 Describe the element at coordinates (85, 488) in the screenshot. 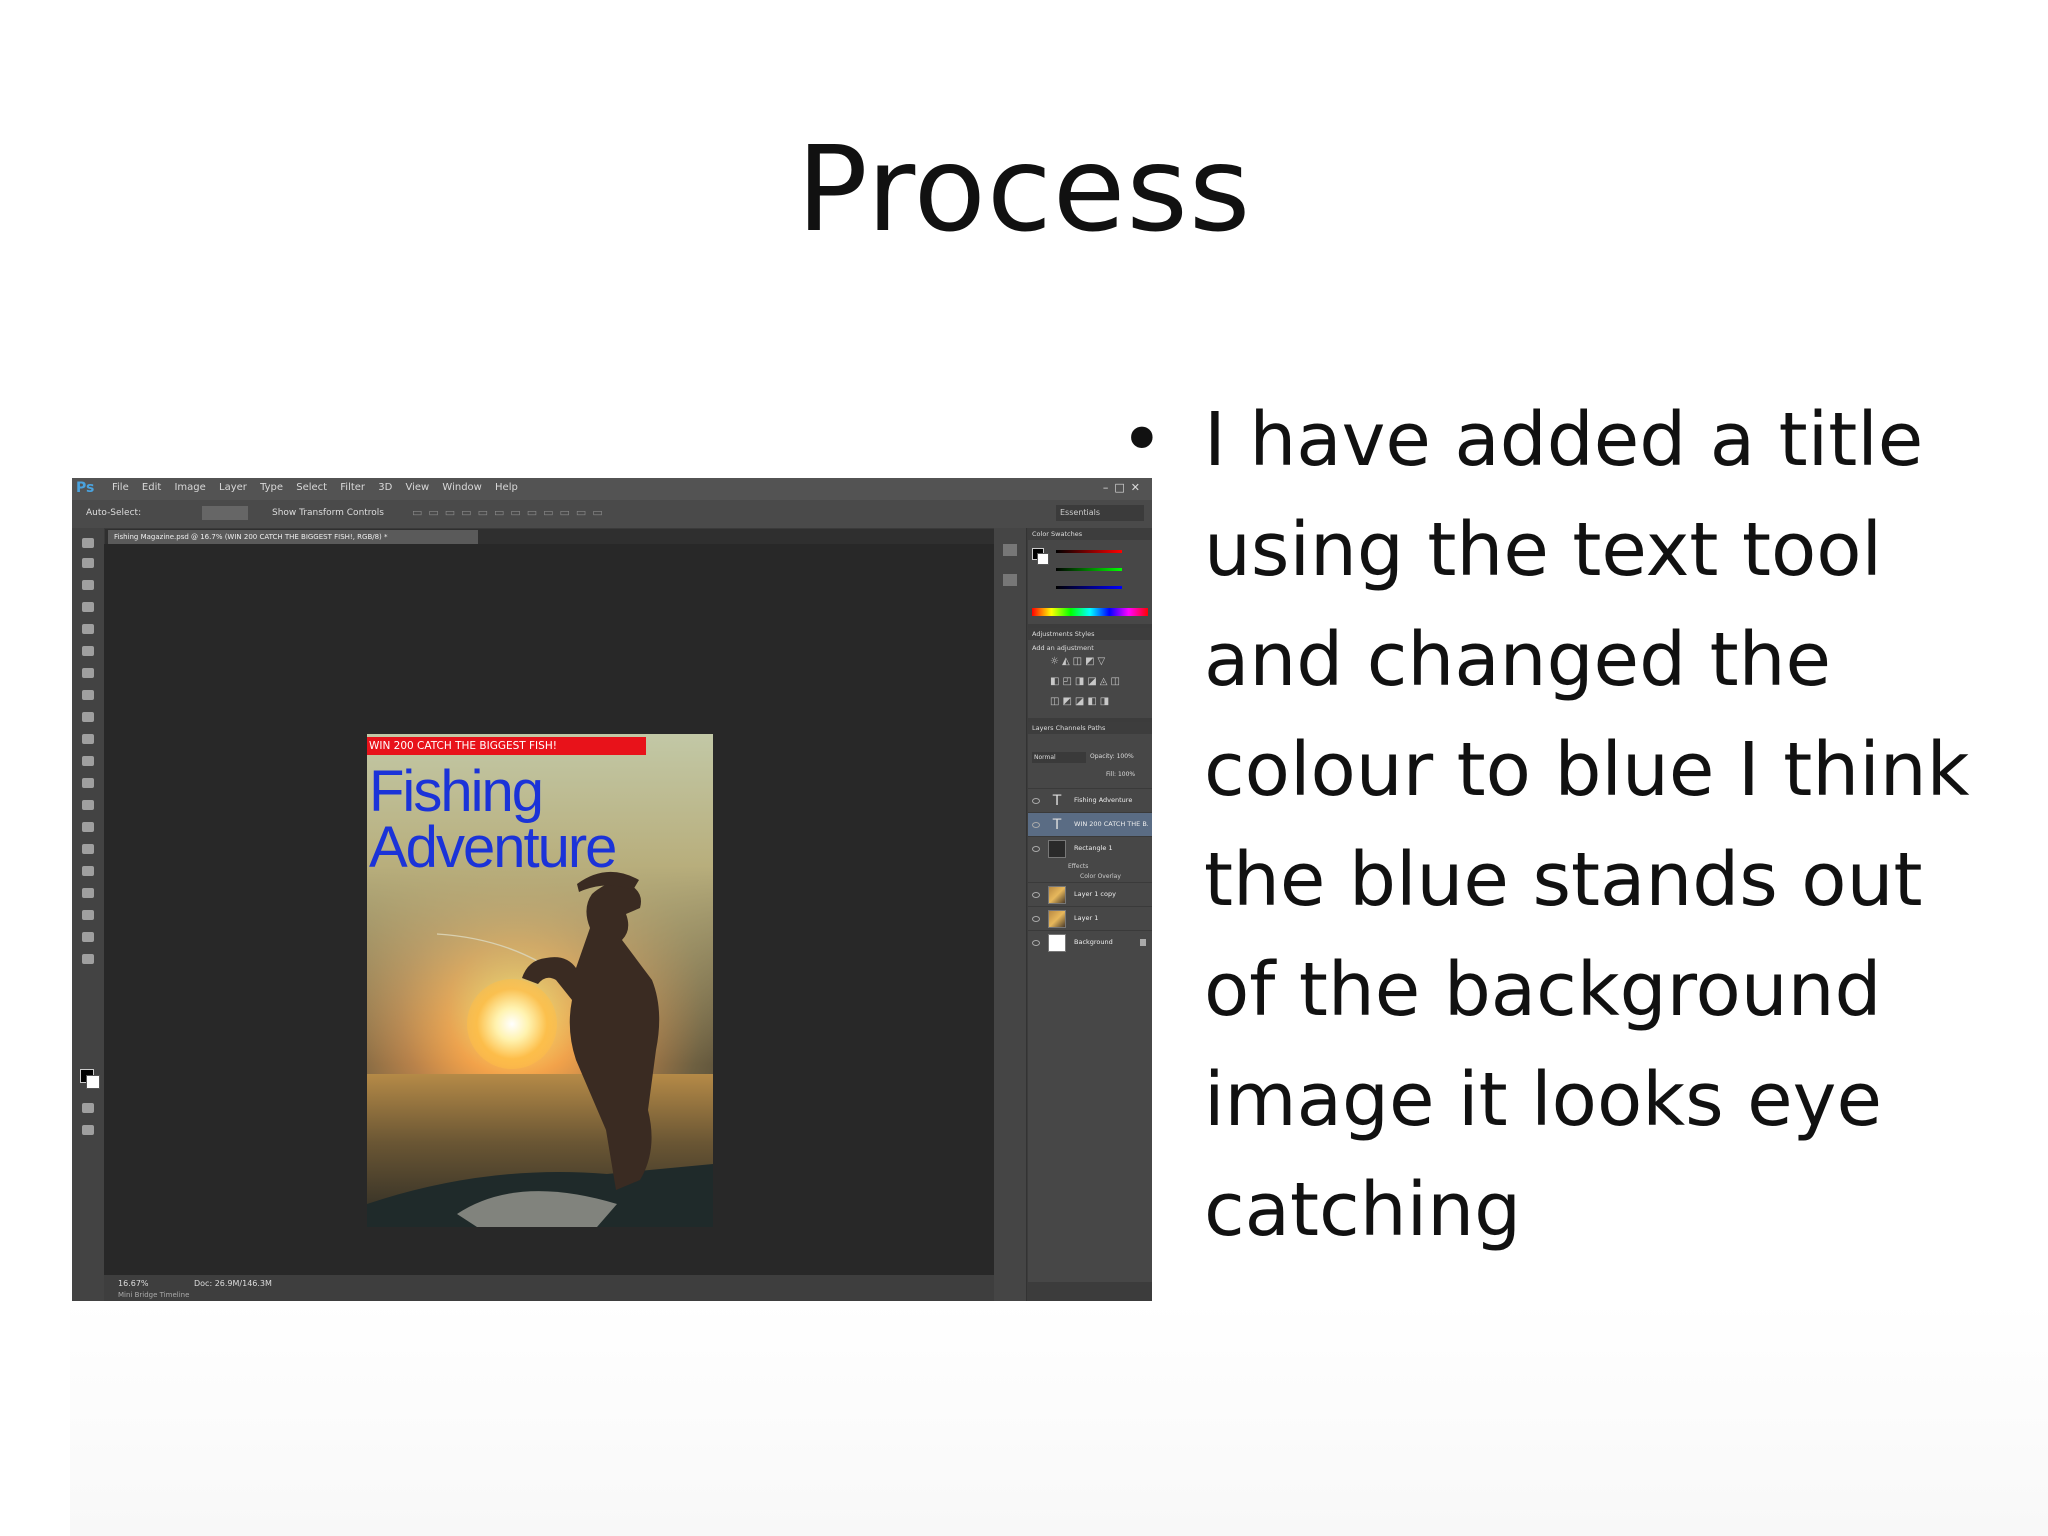

I see `photoshop-logo: Ps` at that location.